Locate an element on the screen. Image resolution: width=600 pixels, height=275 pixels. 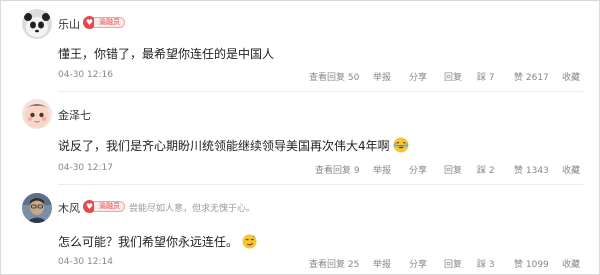
dislike-button: 踩 3 is located at coordinates (486, 263).